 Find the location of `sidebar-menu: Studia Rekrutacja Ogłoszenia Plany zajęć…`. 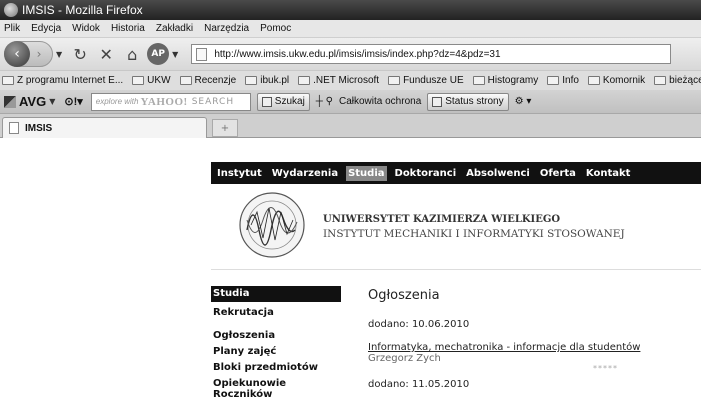

sidebar-menu: Studia Rekrutacja Ogłoszenia Plany zajęć… is located at coordinates (276, 343).